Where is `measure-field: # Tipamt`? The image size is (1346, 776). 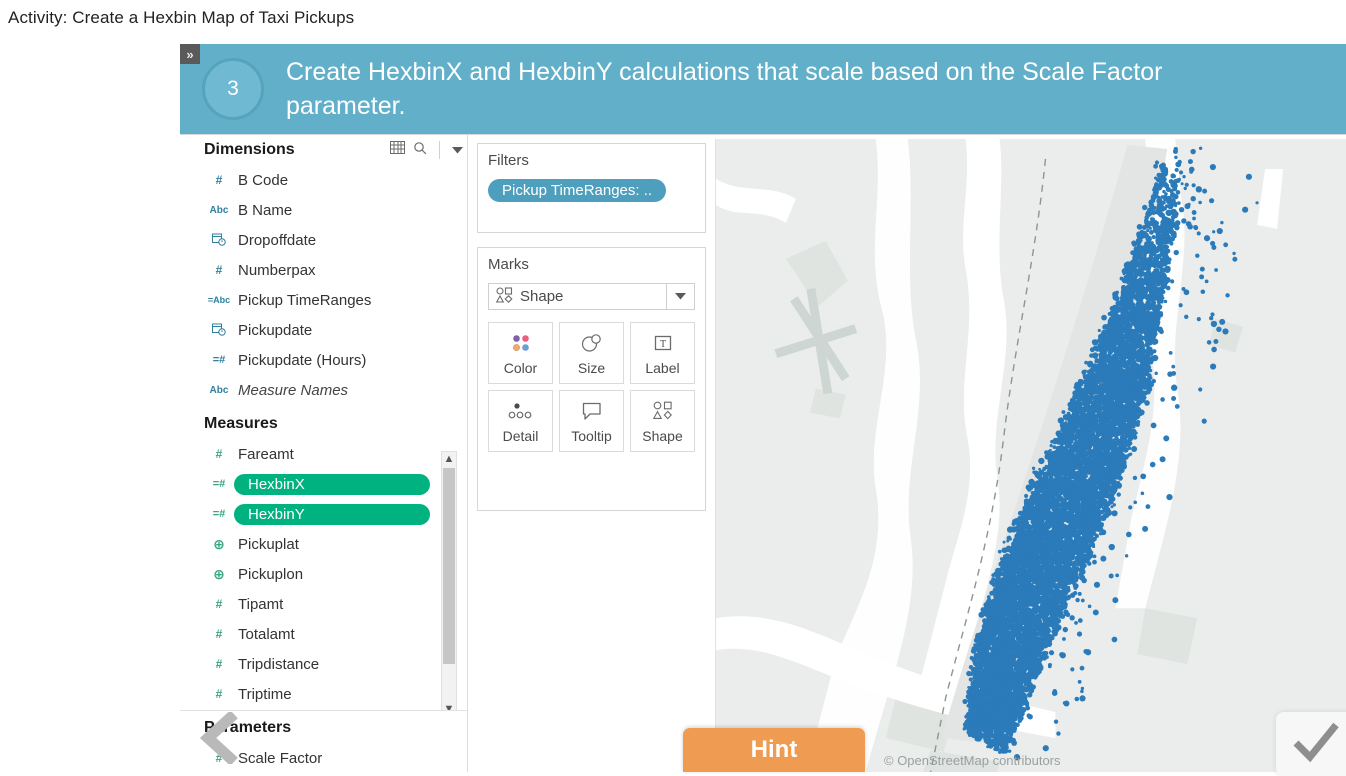
measure-field: # Tipamt is located at coordinates (323, 604).